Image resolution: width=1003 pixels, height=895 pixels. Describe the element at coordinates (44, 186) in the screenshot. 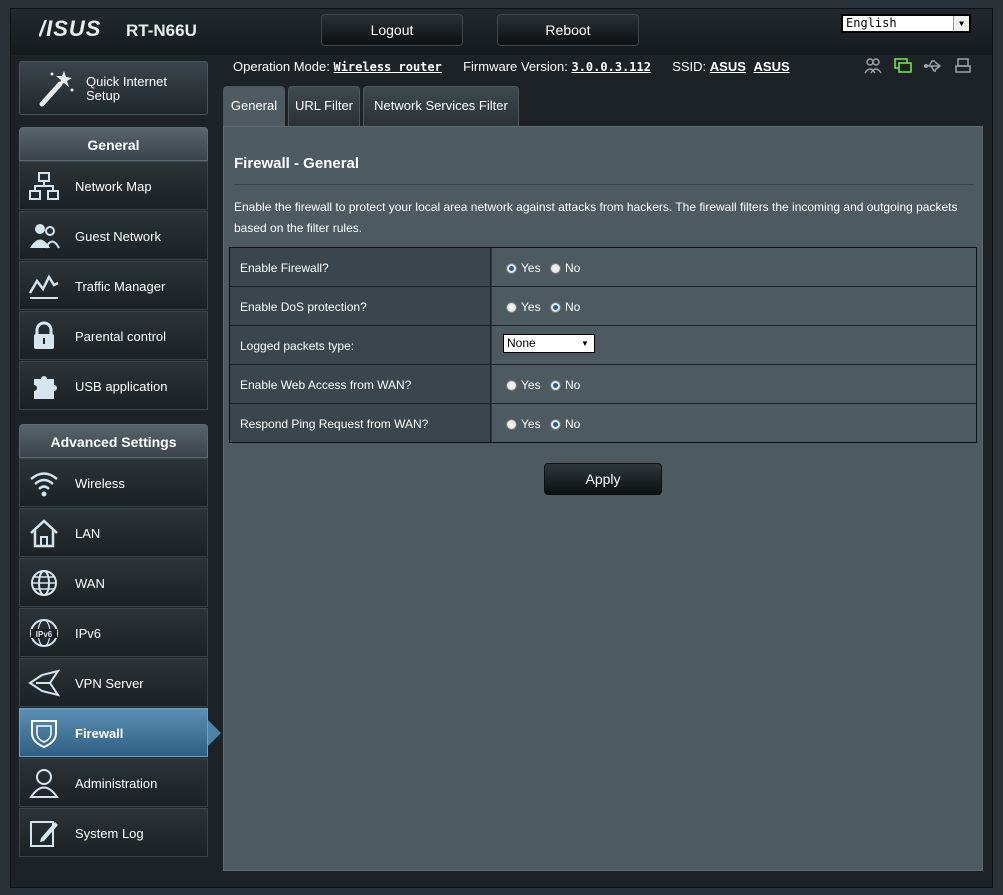

I see `network-map-icon` at that location.